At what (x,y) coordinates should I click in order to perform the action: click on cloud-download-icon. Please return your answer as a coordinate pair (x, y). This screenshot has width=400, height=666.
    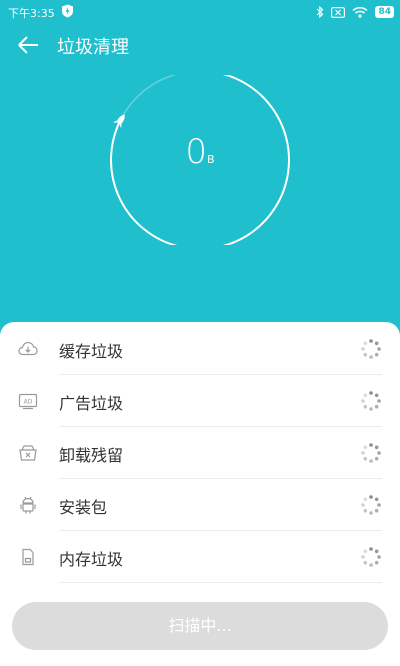
    Looking at the image, I should click on (28, 348).